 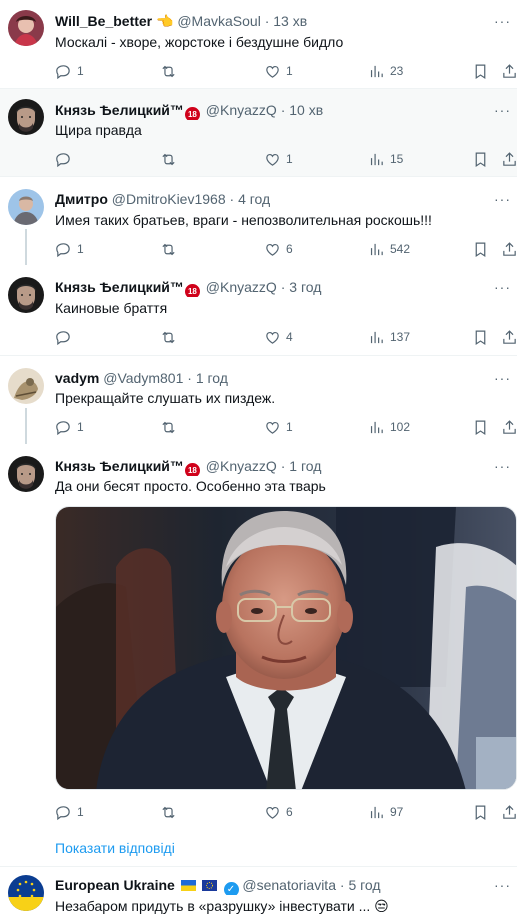 What do you see at coordinates (305, 287) in the screenshot?
I see `timestamp: 3 год` at bounding box center [305, 287].